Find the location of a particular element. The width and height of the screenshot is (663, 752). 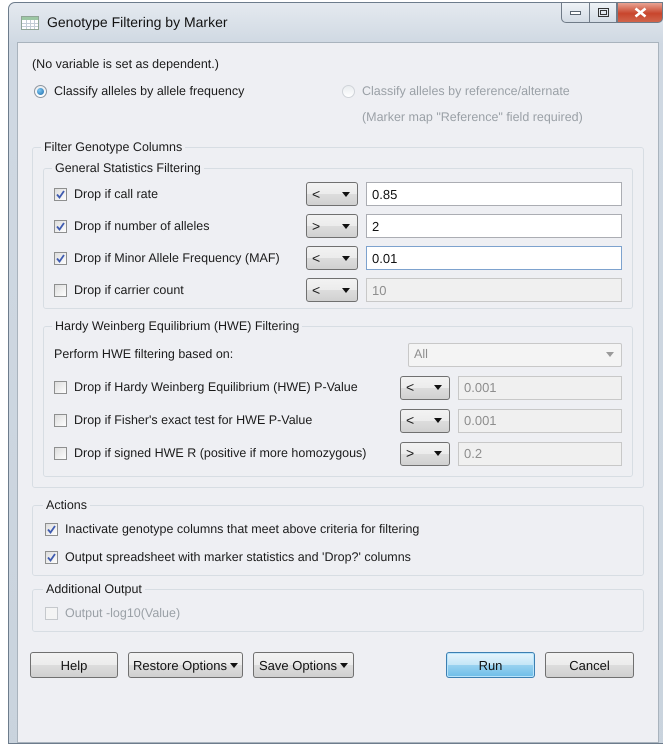

dialog-button: Cancel is located at coordinates (589, 665).